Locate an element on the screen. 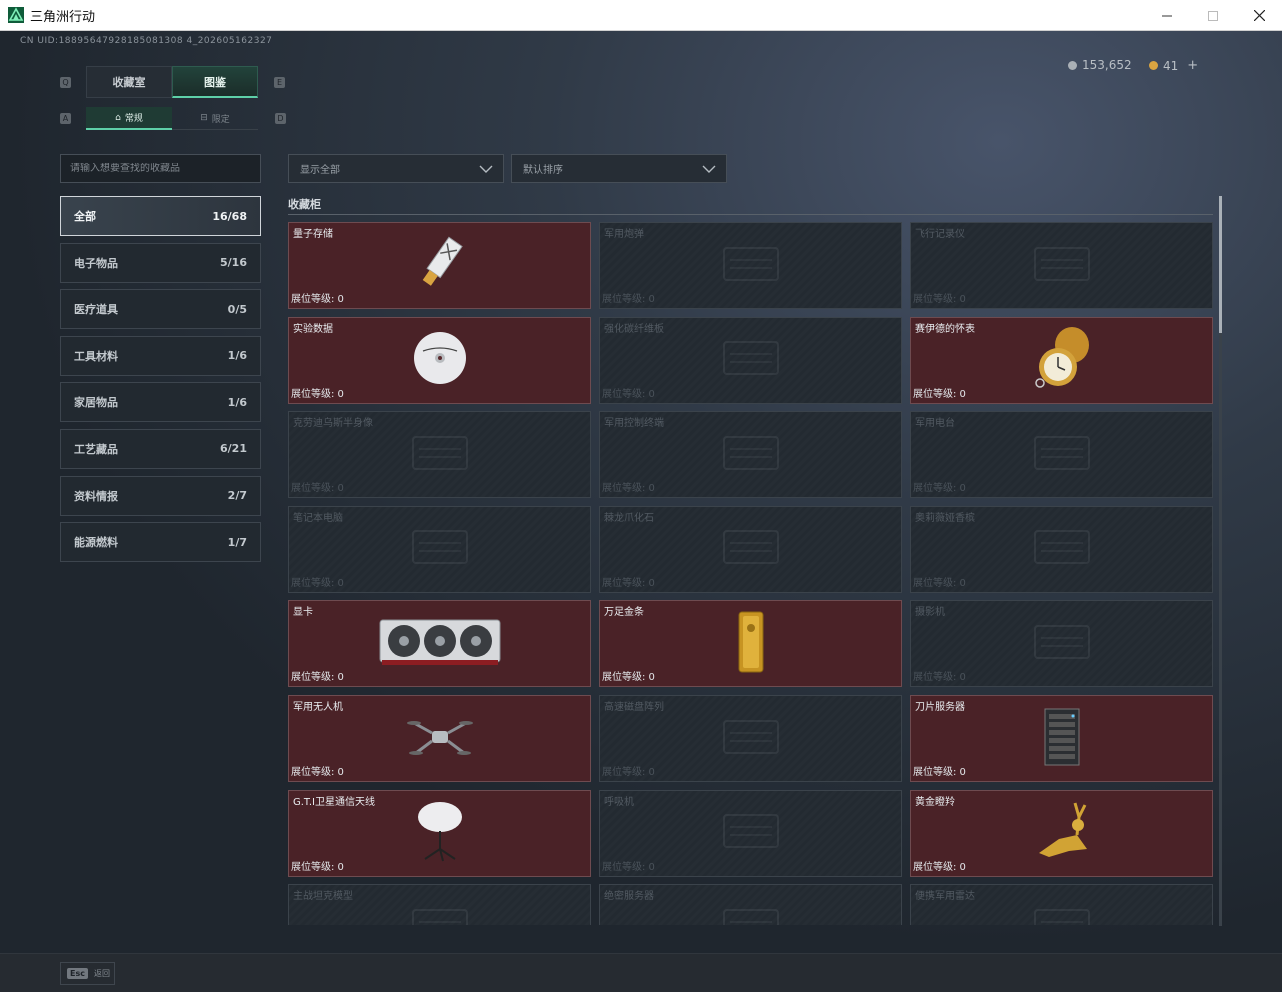  carbon-plate-icon is located at coordinates (751, 360).